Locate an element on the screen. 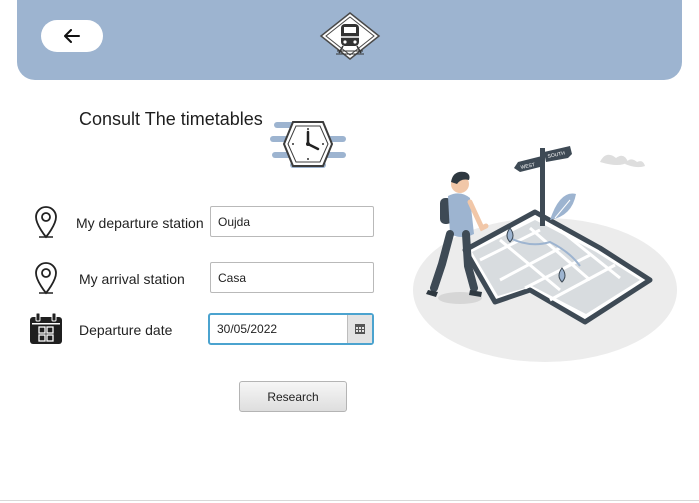  bottom-divider is located at coordinates (349, 500).